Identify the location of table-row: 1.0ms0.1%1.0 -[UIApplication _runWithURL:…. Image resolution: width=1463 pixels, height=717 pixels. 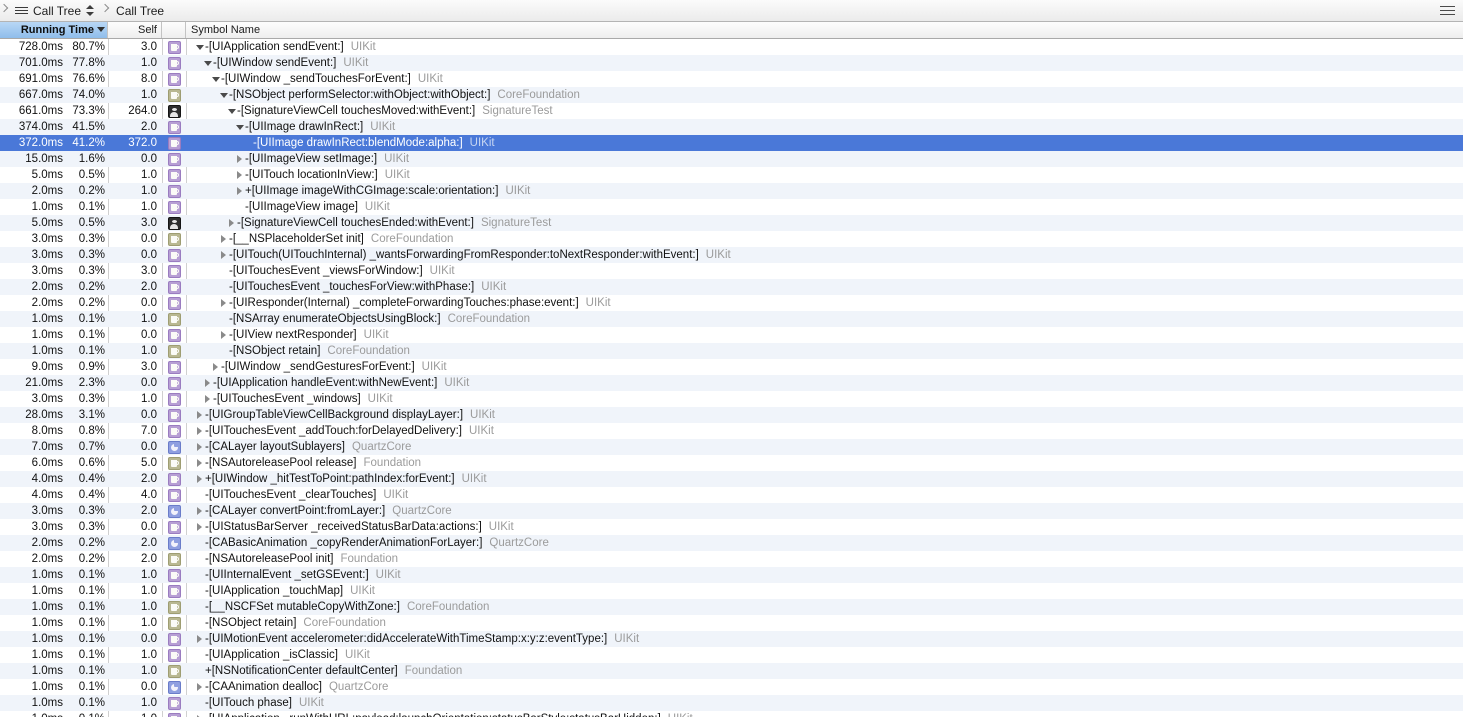
(731, 714).